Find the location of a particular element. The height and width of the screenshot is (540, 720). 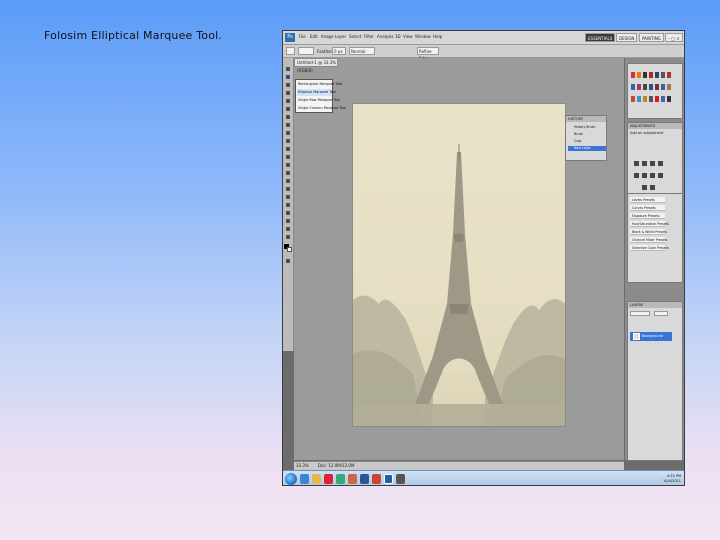

workspace-design-button: DESIGN is located at coordinates (627, 37).